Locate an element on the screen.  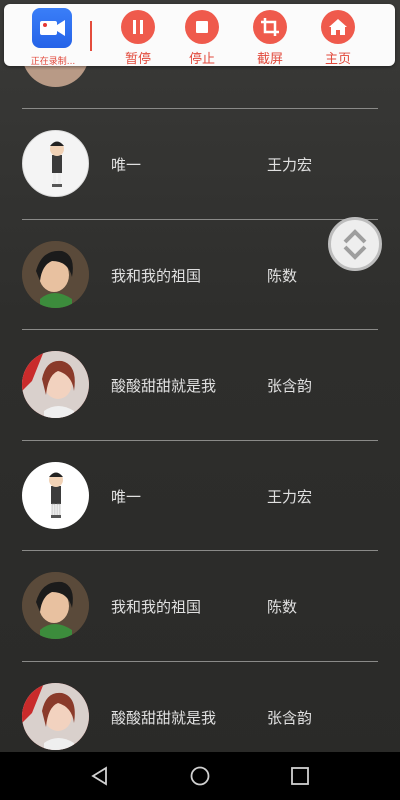
crop-icon is located at coordinates (270, 27).